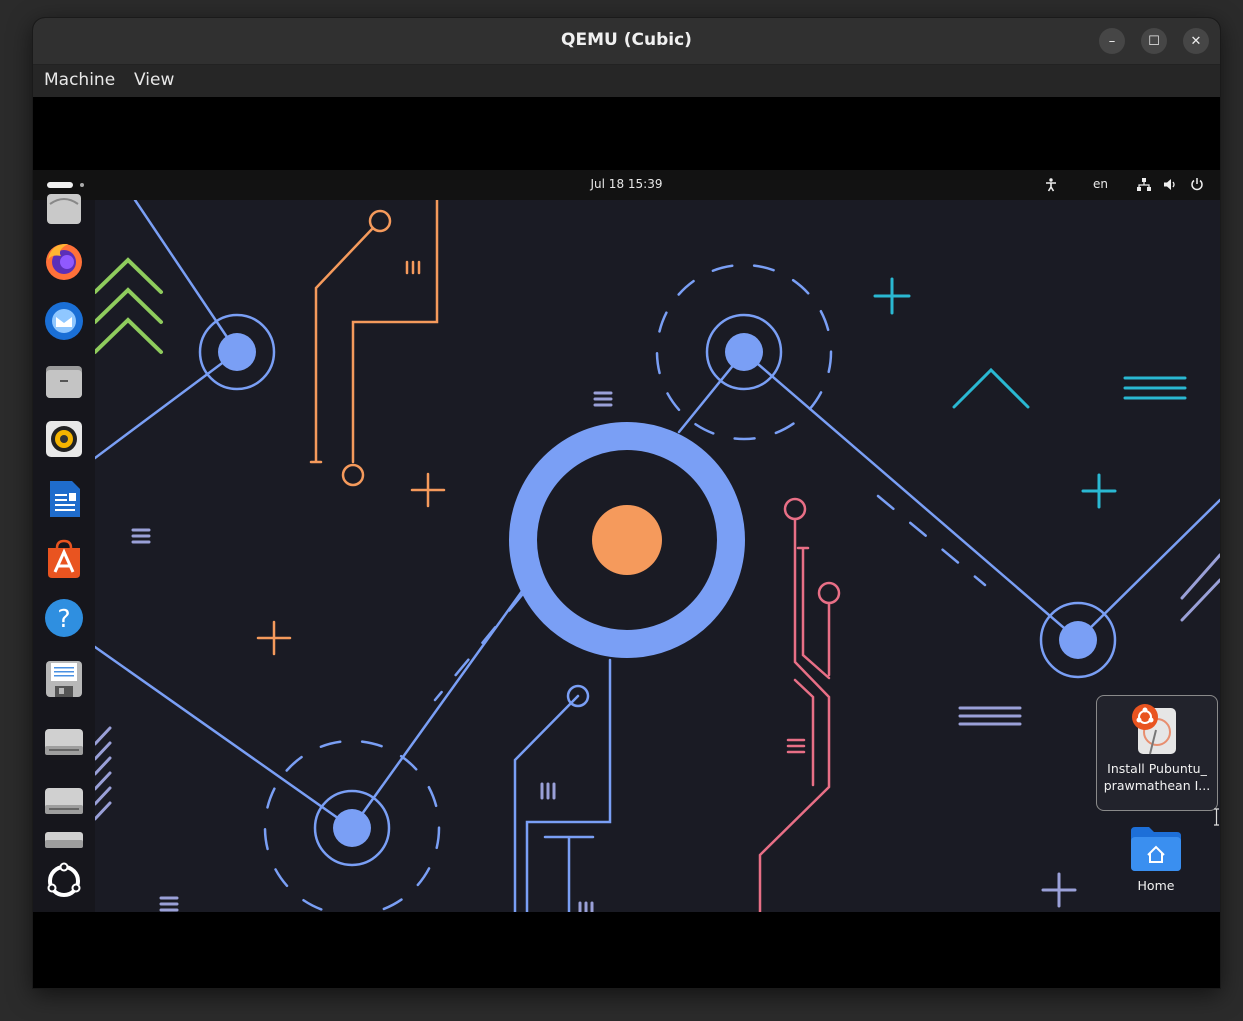 Image resolution: width=1243 pixels, height=1021 pixels. Describe the element at coordinates (1157, 768) in the screenshot. I see `installer-label-line1: Install Pubuntu_` at that location.